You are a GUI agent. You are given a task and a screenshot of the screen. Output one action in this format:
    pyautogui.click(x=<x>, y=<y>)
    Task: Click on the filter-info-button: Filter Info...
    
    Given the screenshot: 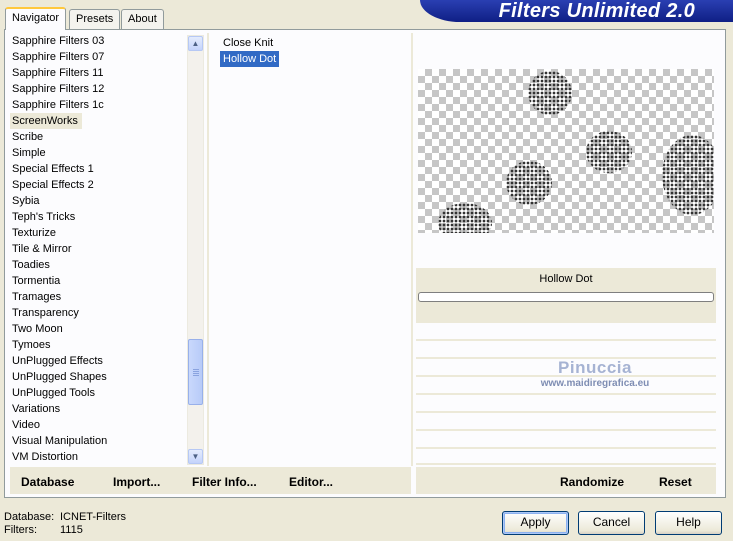 What is the action you would take?
    pyautogui.click(x=224, y=482)
    